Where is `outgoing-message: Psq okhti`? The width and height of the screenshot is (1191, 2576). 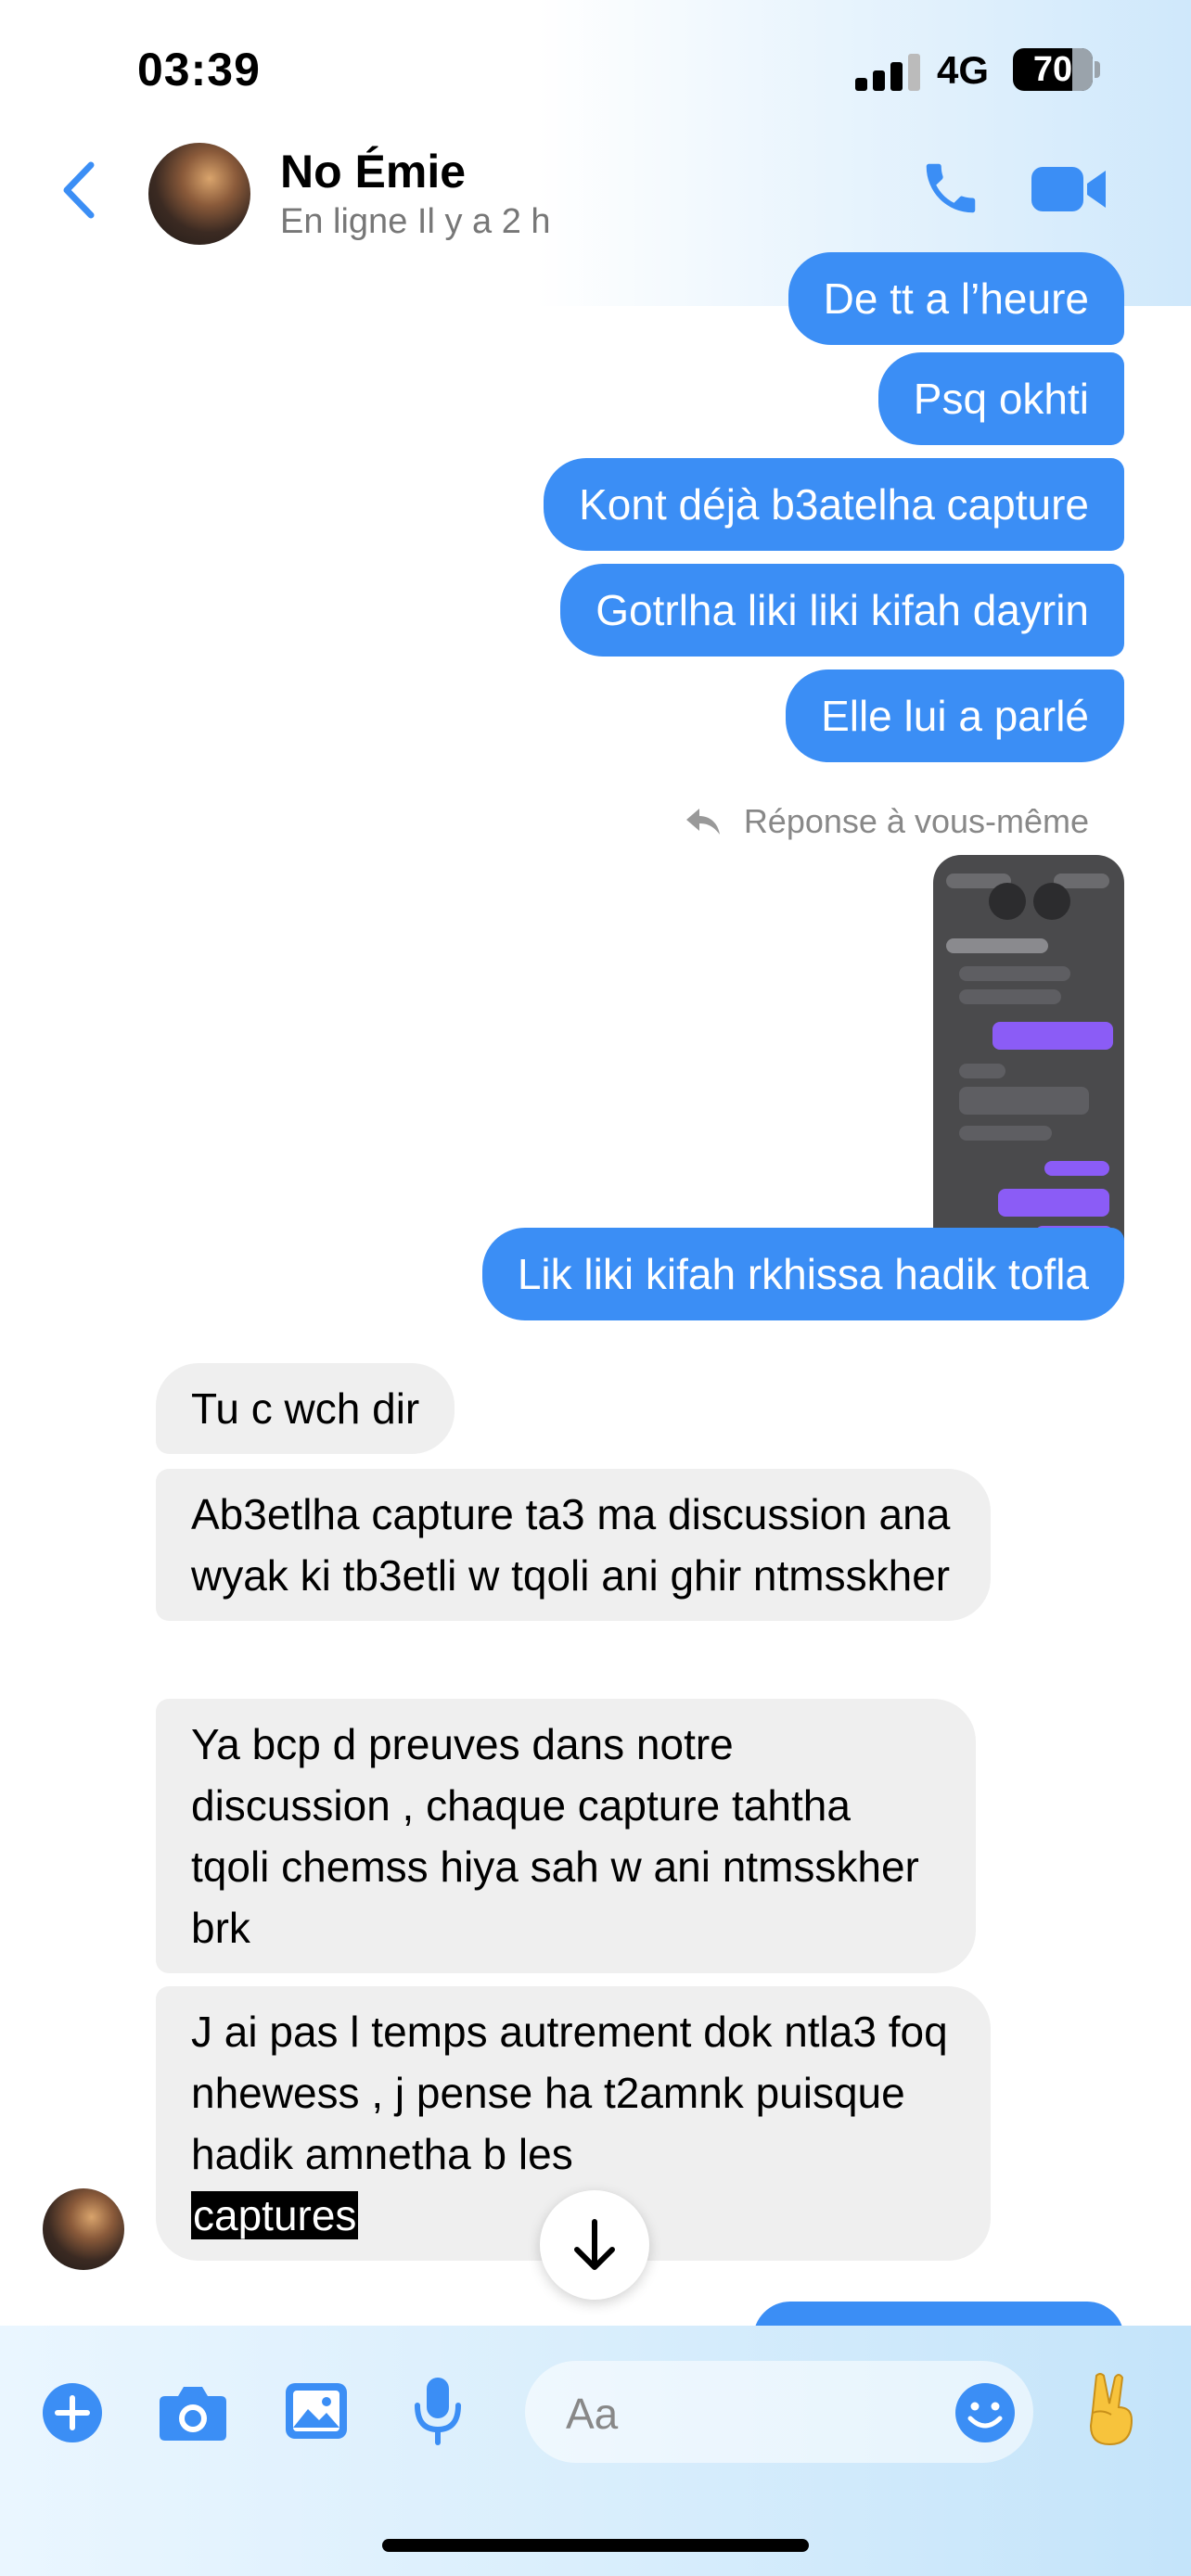 outgoing-message: Psq okhti is located at coordinates (1000, 398).